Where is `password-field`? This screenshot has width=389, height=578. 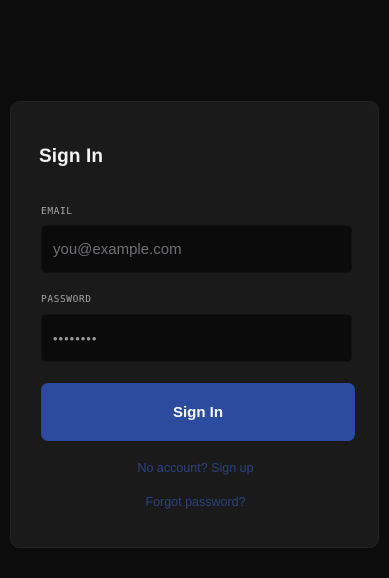 password-field is located at coordinates (196, 338).